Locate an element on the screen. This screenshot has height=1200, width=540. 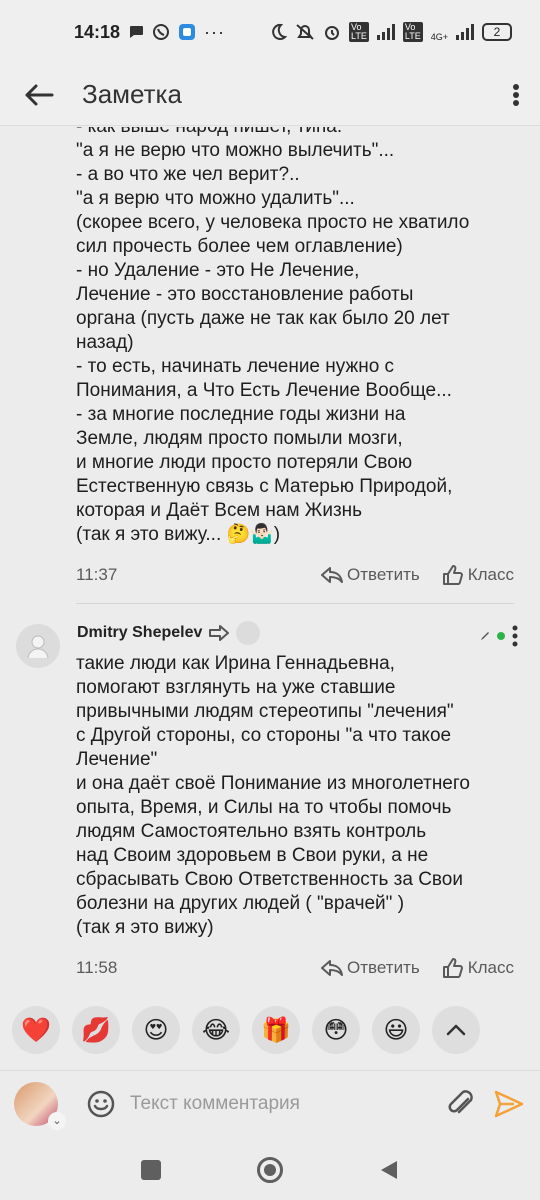
system-nav-bar is located at coordinates (270, 1170).